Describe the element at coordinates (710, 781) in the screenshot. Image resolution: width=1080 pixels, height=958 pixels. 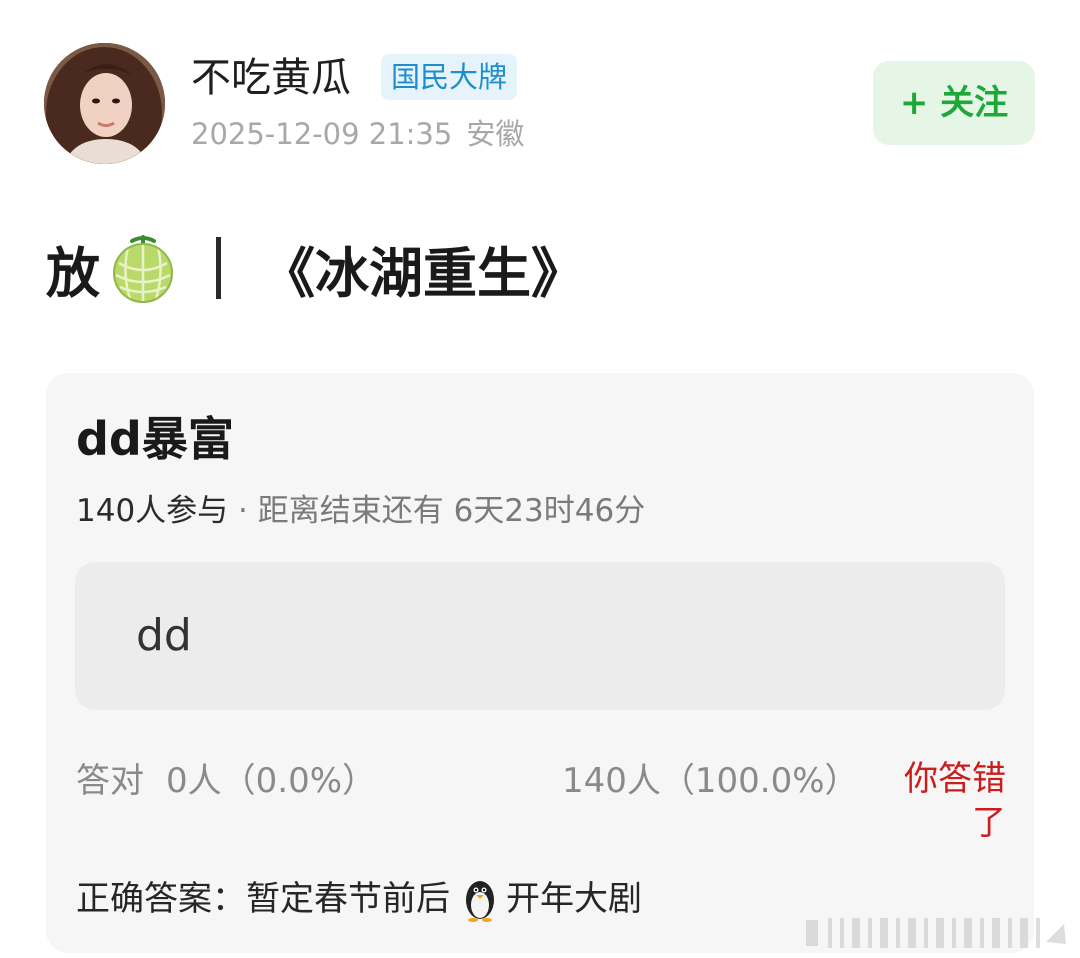
I see `chosen-count: 140人（100.0%）` at that location.